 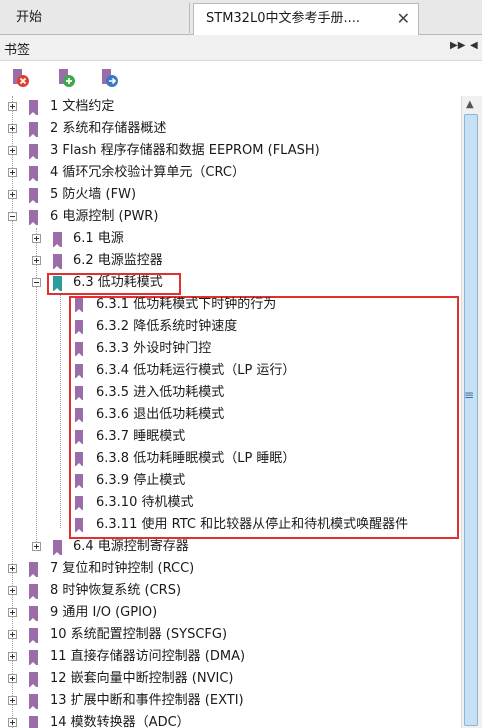 What do you see at coordinates (131, 546) in the screenshot?
I see `tree-item-label: 6.4 电源控制寄存器` at bounding box center [131, 546].